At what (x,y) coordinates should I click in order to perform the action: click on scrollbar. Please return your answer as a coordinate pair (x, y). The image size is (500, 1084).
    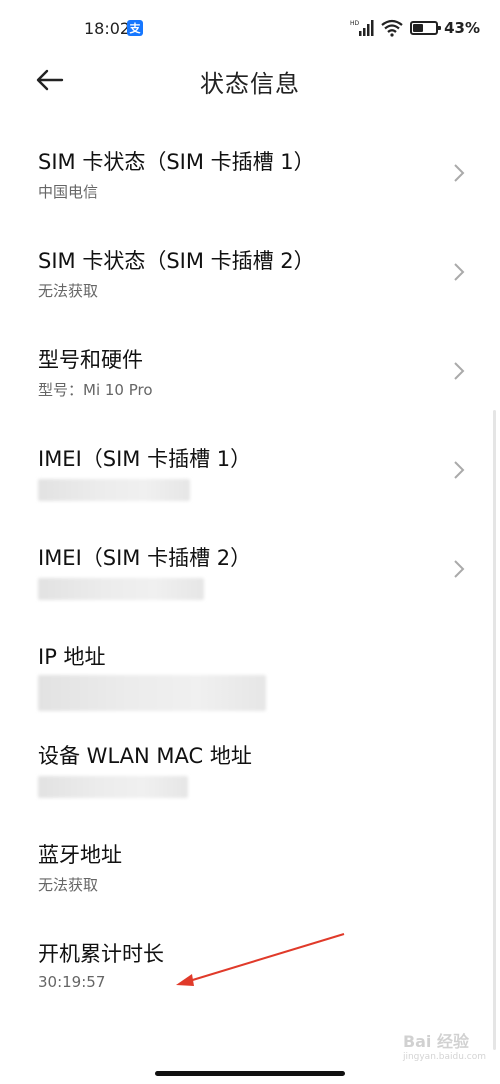
    Looking at the image, I should click on (494, 730).